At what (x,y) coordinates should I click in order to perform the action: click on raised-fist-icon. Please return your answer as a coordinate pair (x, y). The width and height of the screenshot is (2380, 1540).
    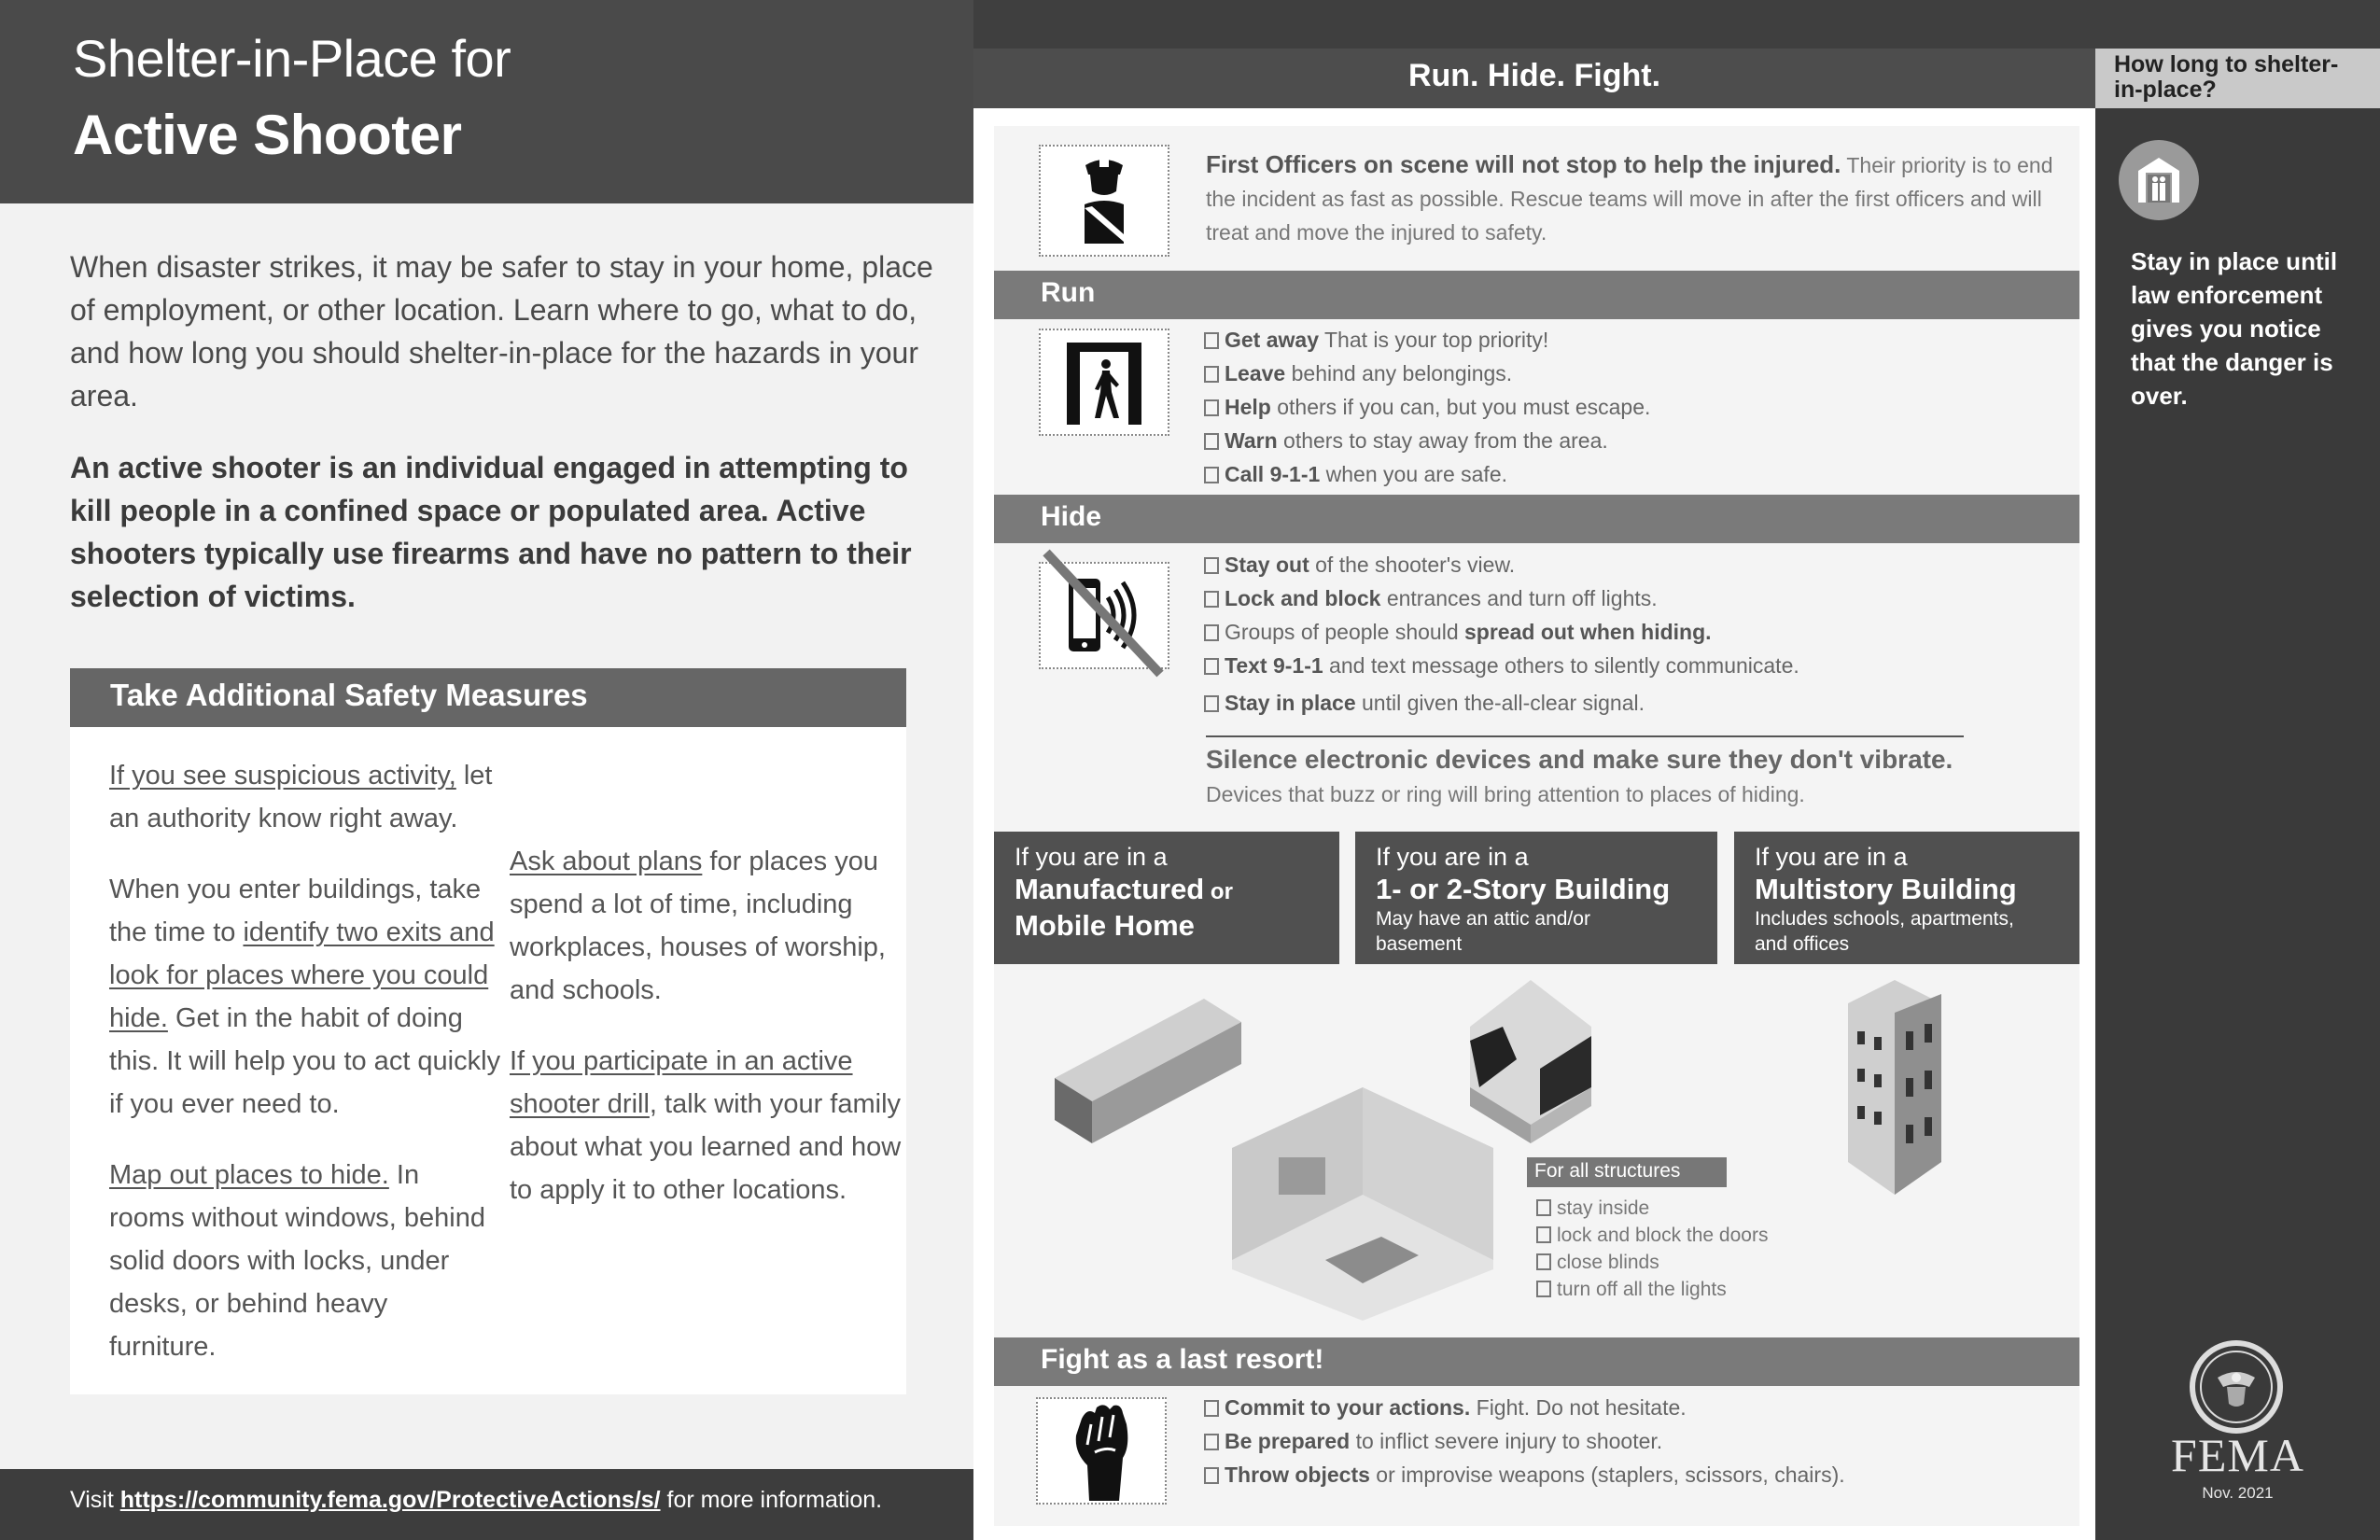
    Looking at the image, I should click on (1101, 1451).